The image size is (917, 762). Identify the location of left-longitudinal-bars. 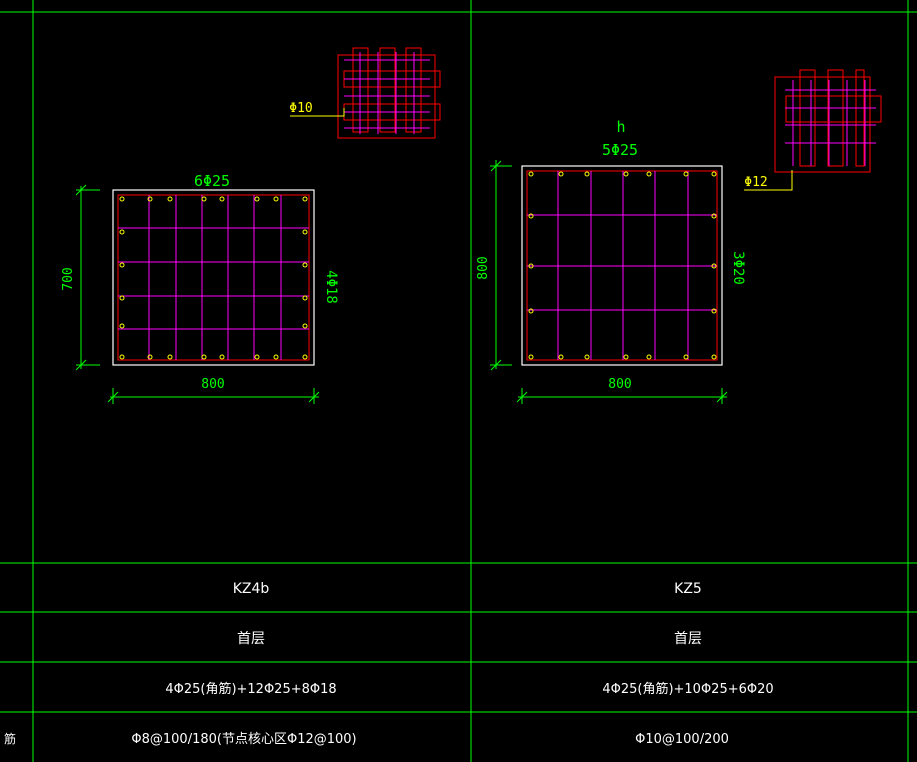
(213, 278).